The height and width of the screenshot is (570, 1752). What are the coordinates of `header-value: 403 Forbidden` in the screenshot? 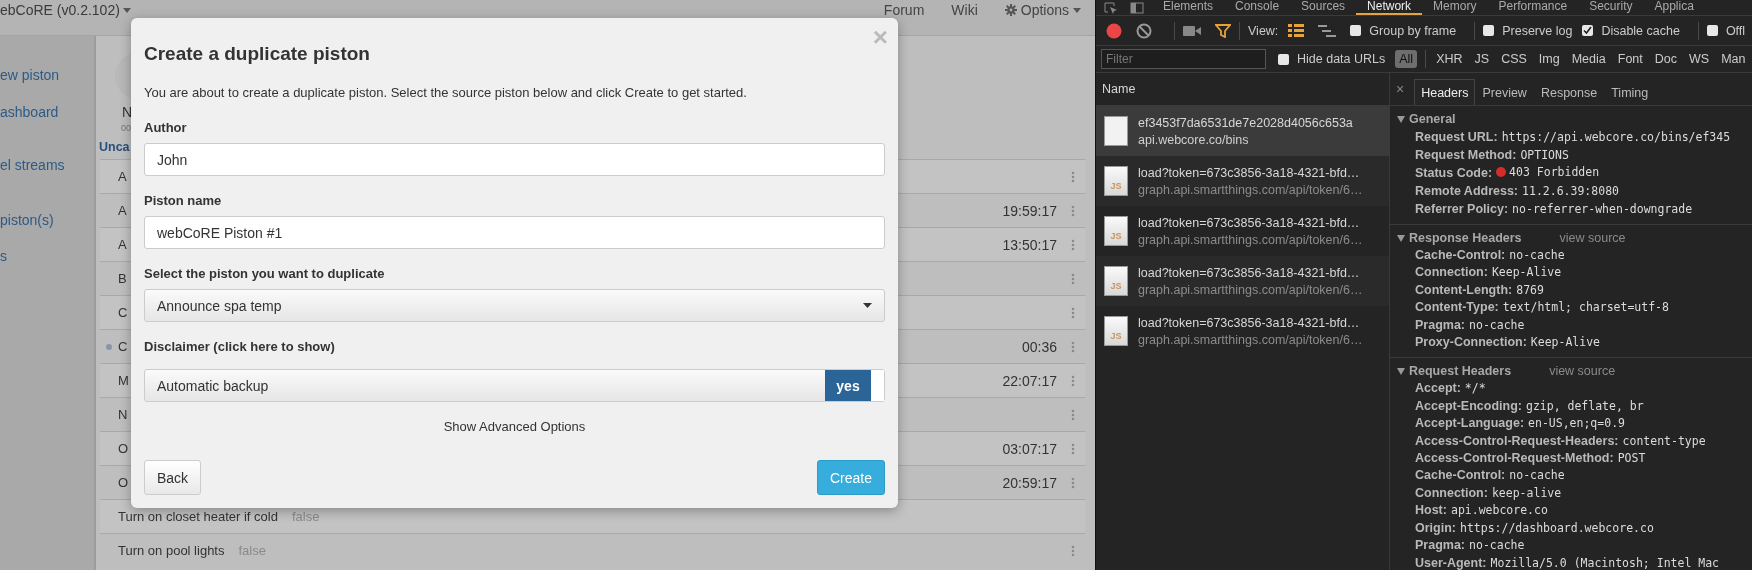 It's located at (1554, 172).